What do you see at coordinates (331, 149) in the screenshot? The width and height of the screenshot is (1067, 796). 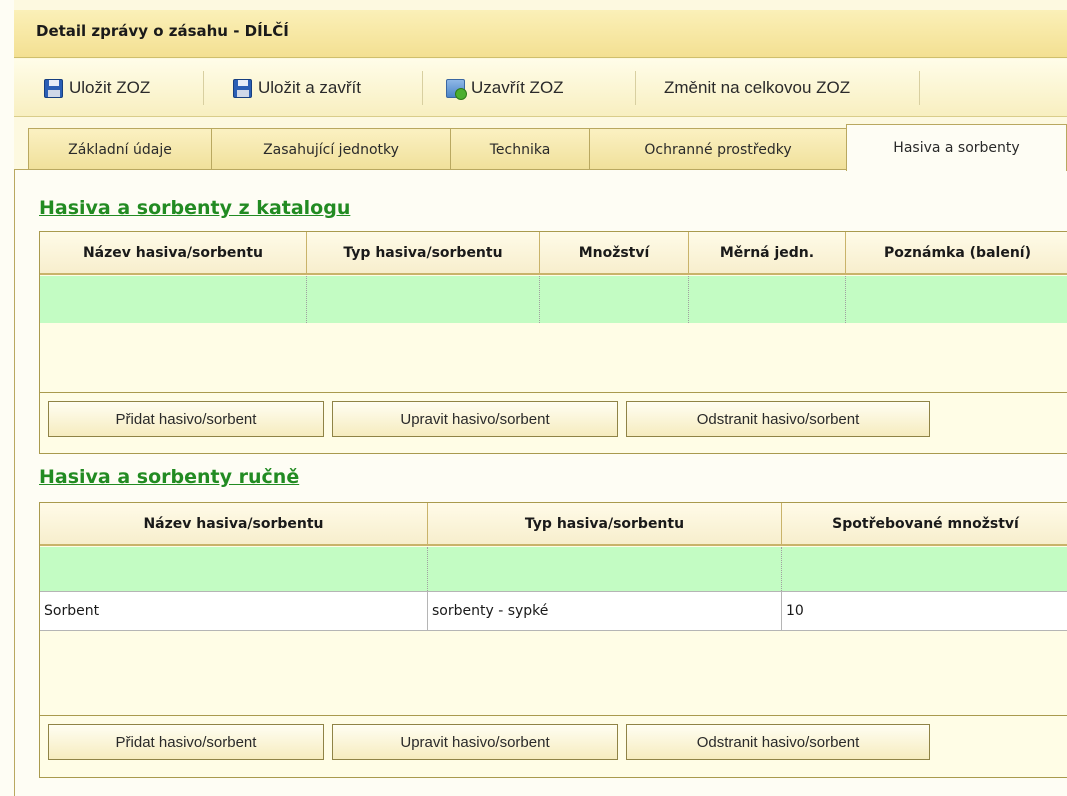 I see `tab-zasahujici-jednotky: Zasahující jednotky` at bounding box center [331, 149].